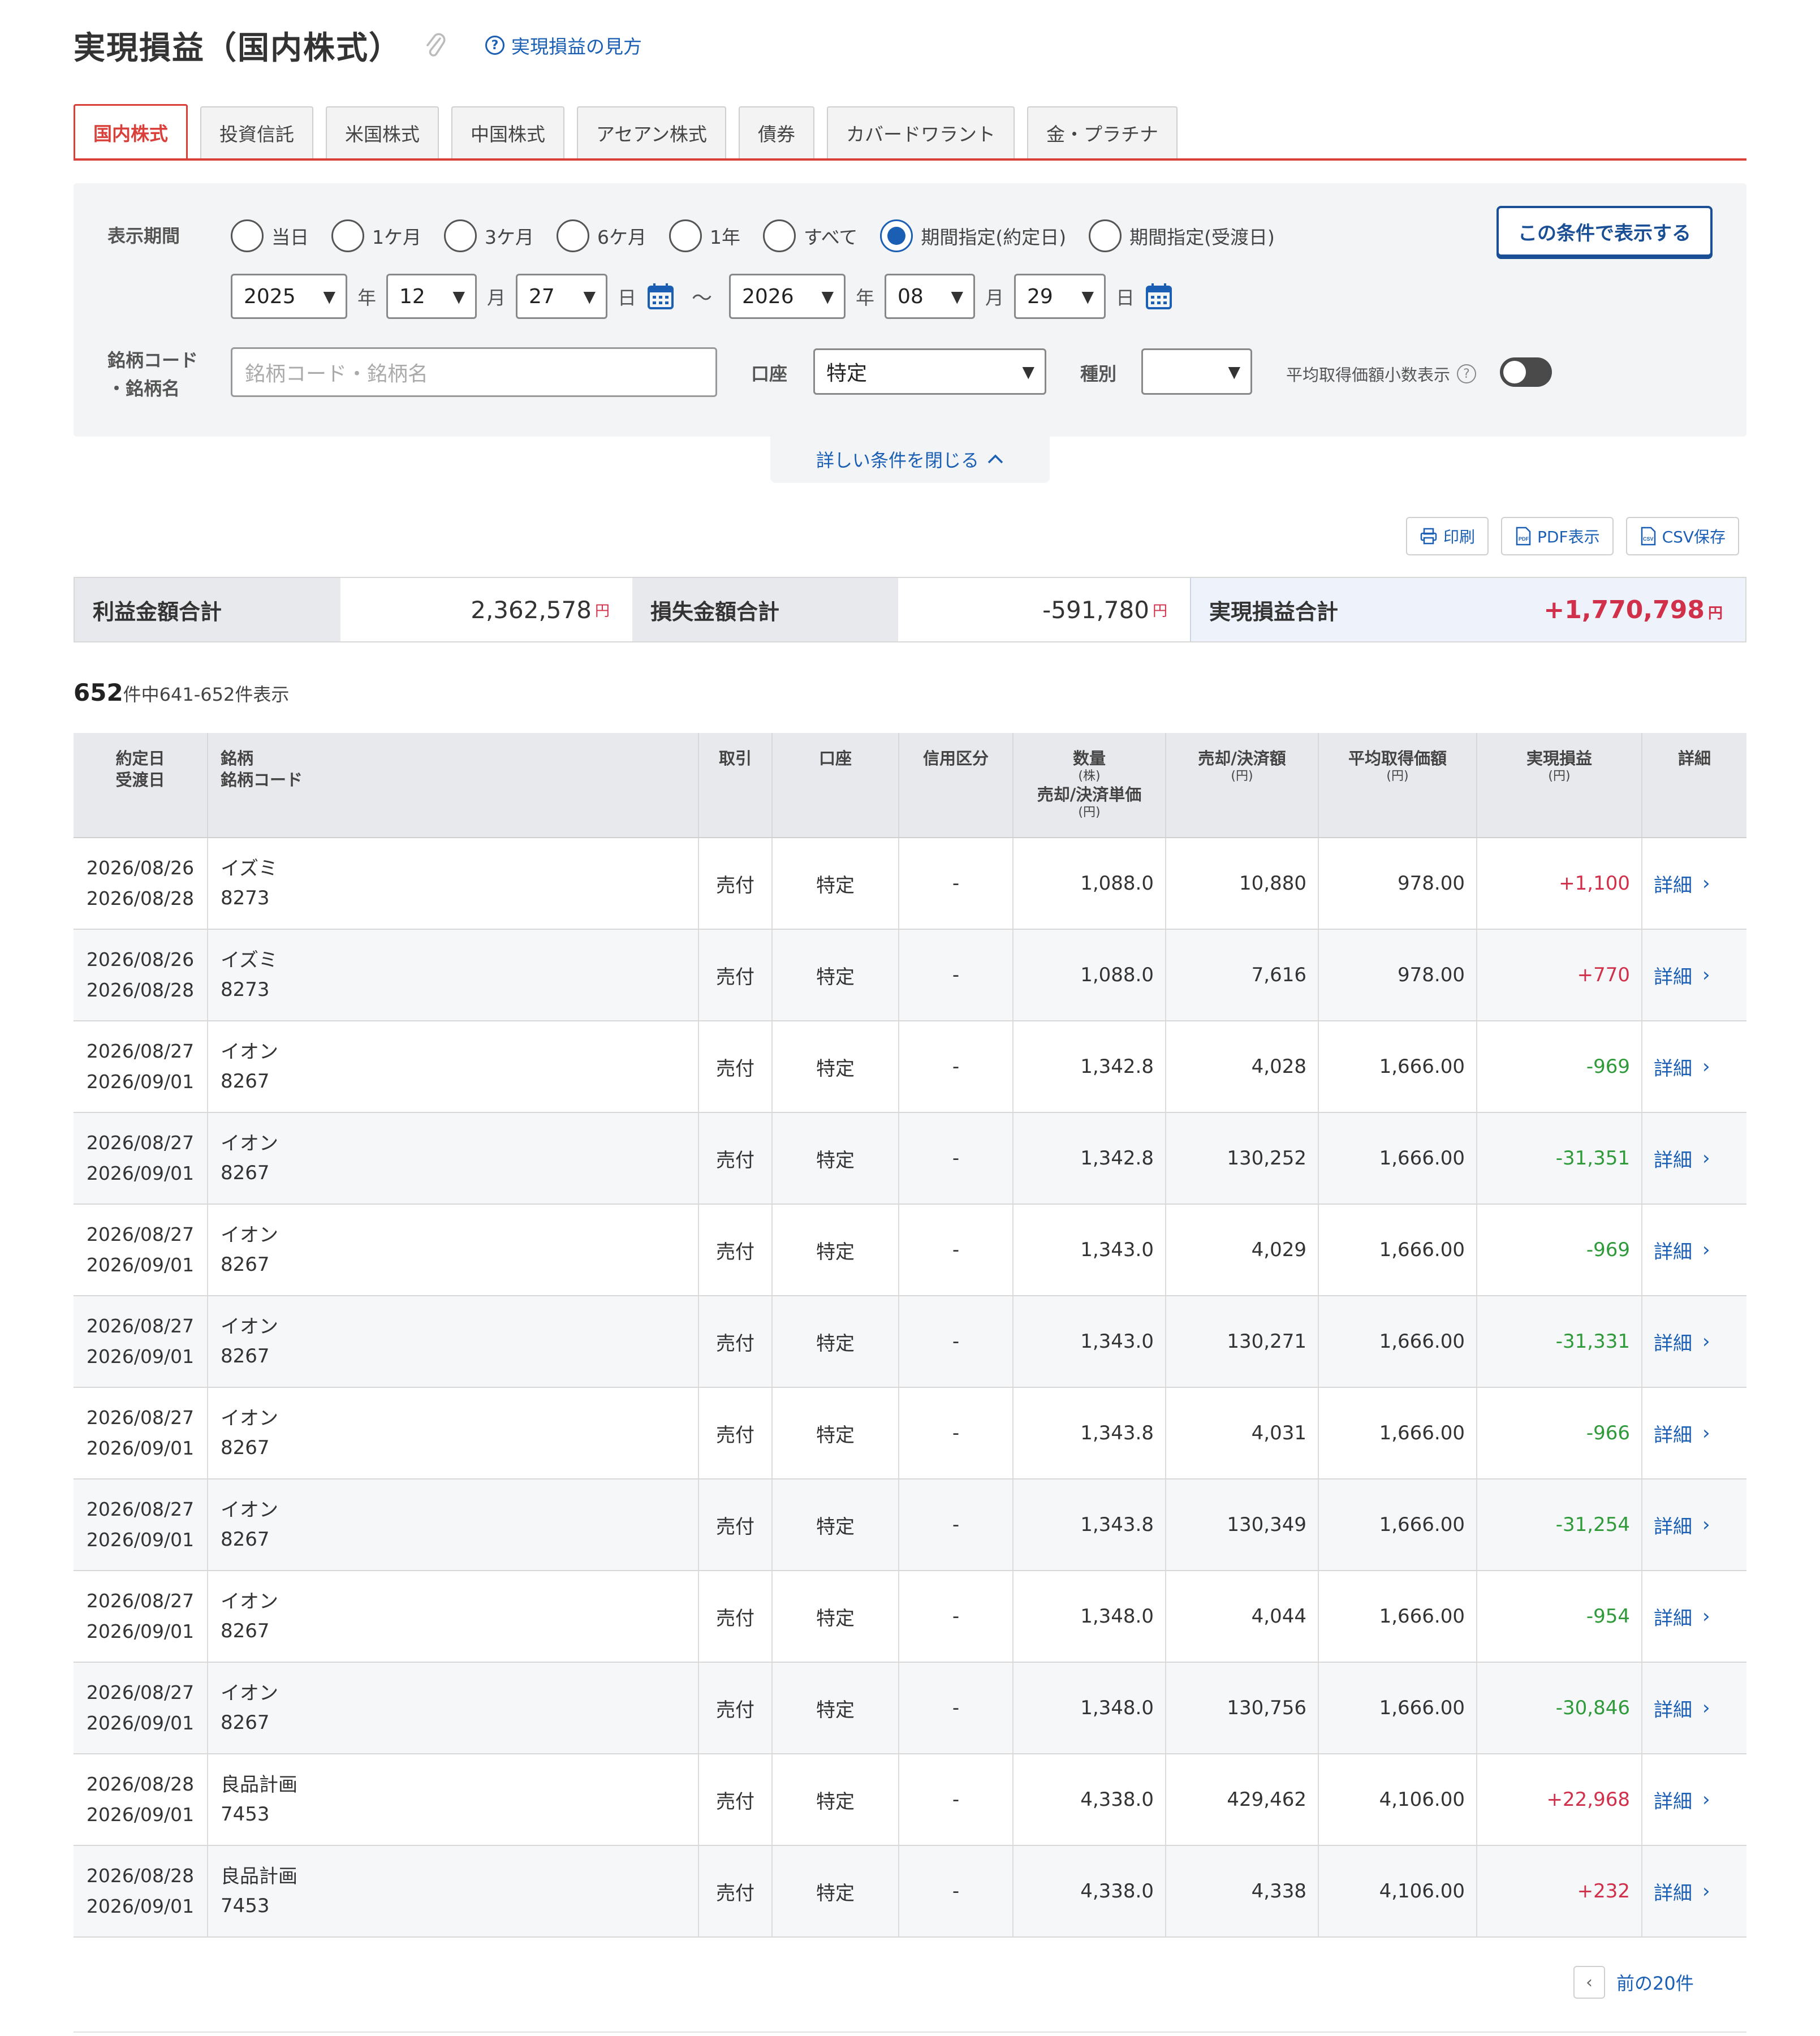  Describe the element at coordinates (489, 235) in the screenshot. I see `period-radio-3month: 3ケ月` at that location.